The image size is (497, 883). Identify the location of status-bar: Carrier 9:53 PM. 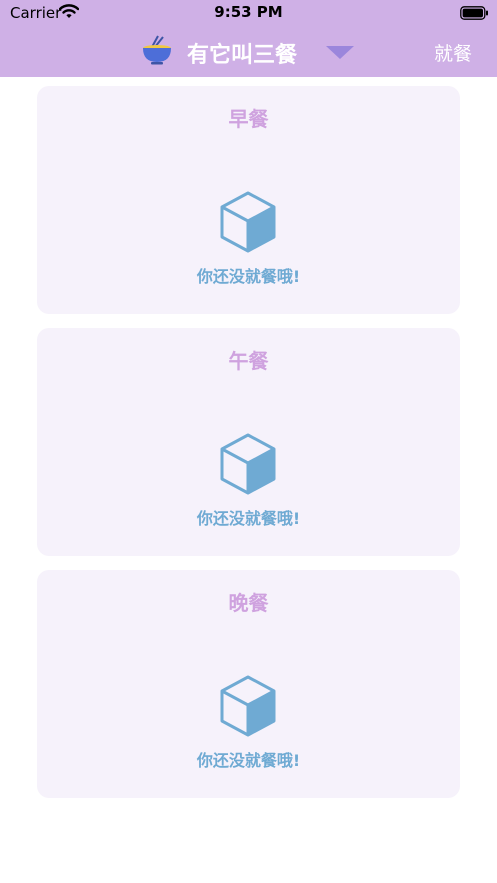
(248, 13).